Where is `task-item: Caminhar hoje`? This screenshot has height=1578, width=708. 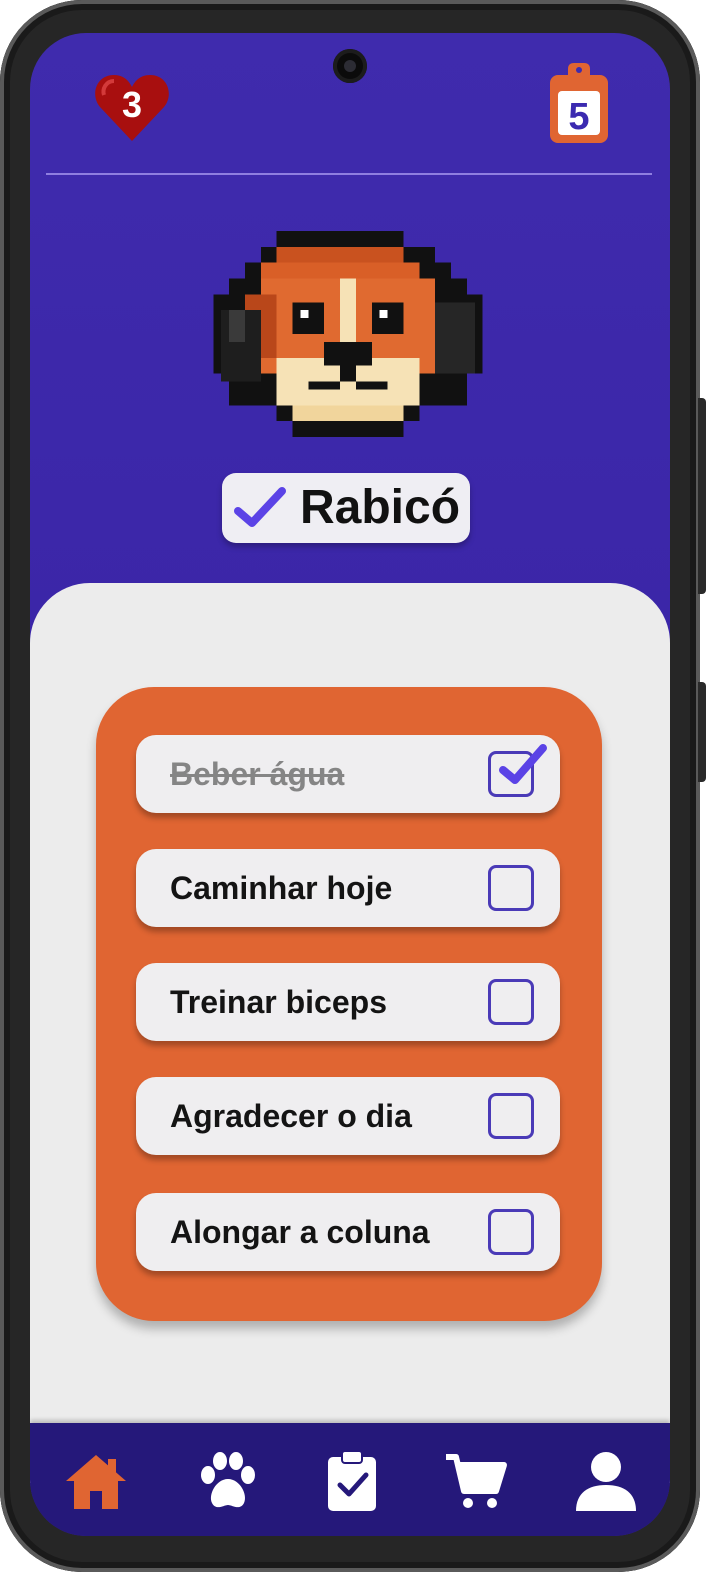 task-item: Caminhar hoje is located at coordinates (348, 888).